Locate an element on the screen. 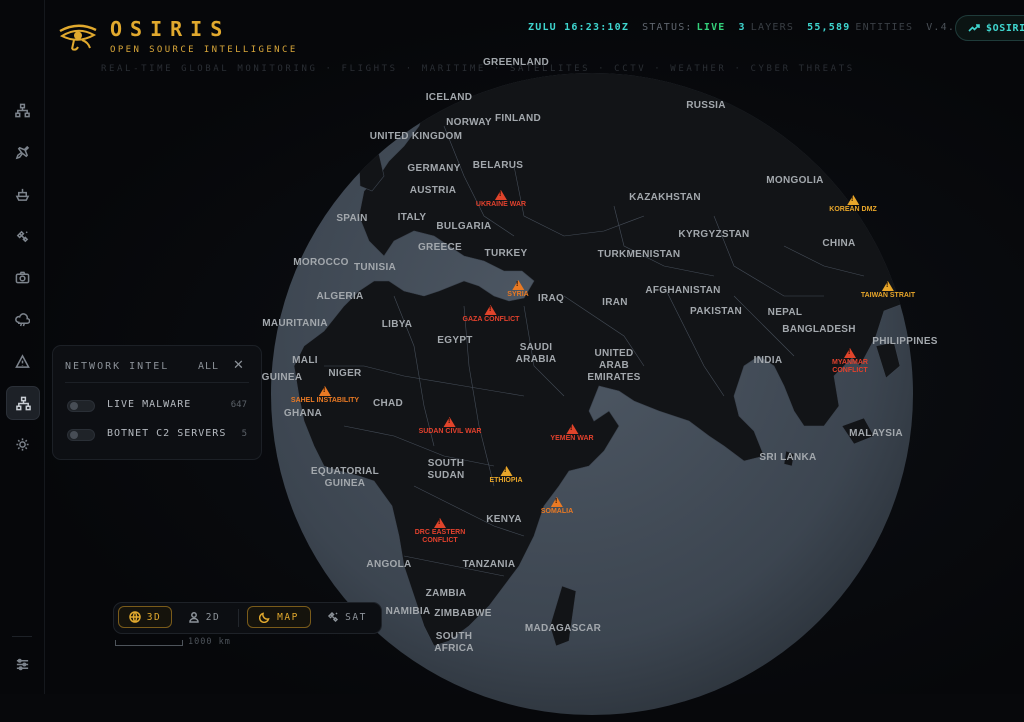 This screenshot has height=722, width=1024. country-label: LIBYA is located at coordinates (397, 324).